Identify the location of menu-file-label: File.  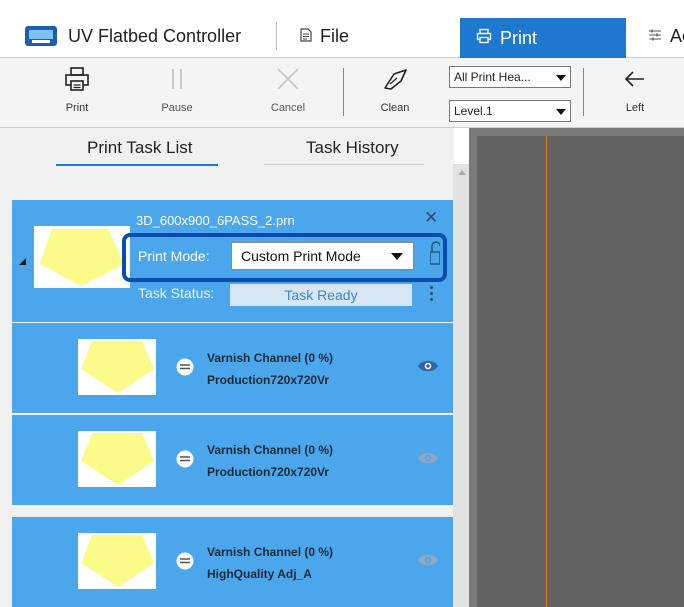
(335, 36).